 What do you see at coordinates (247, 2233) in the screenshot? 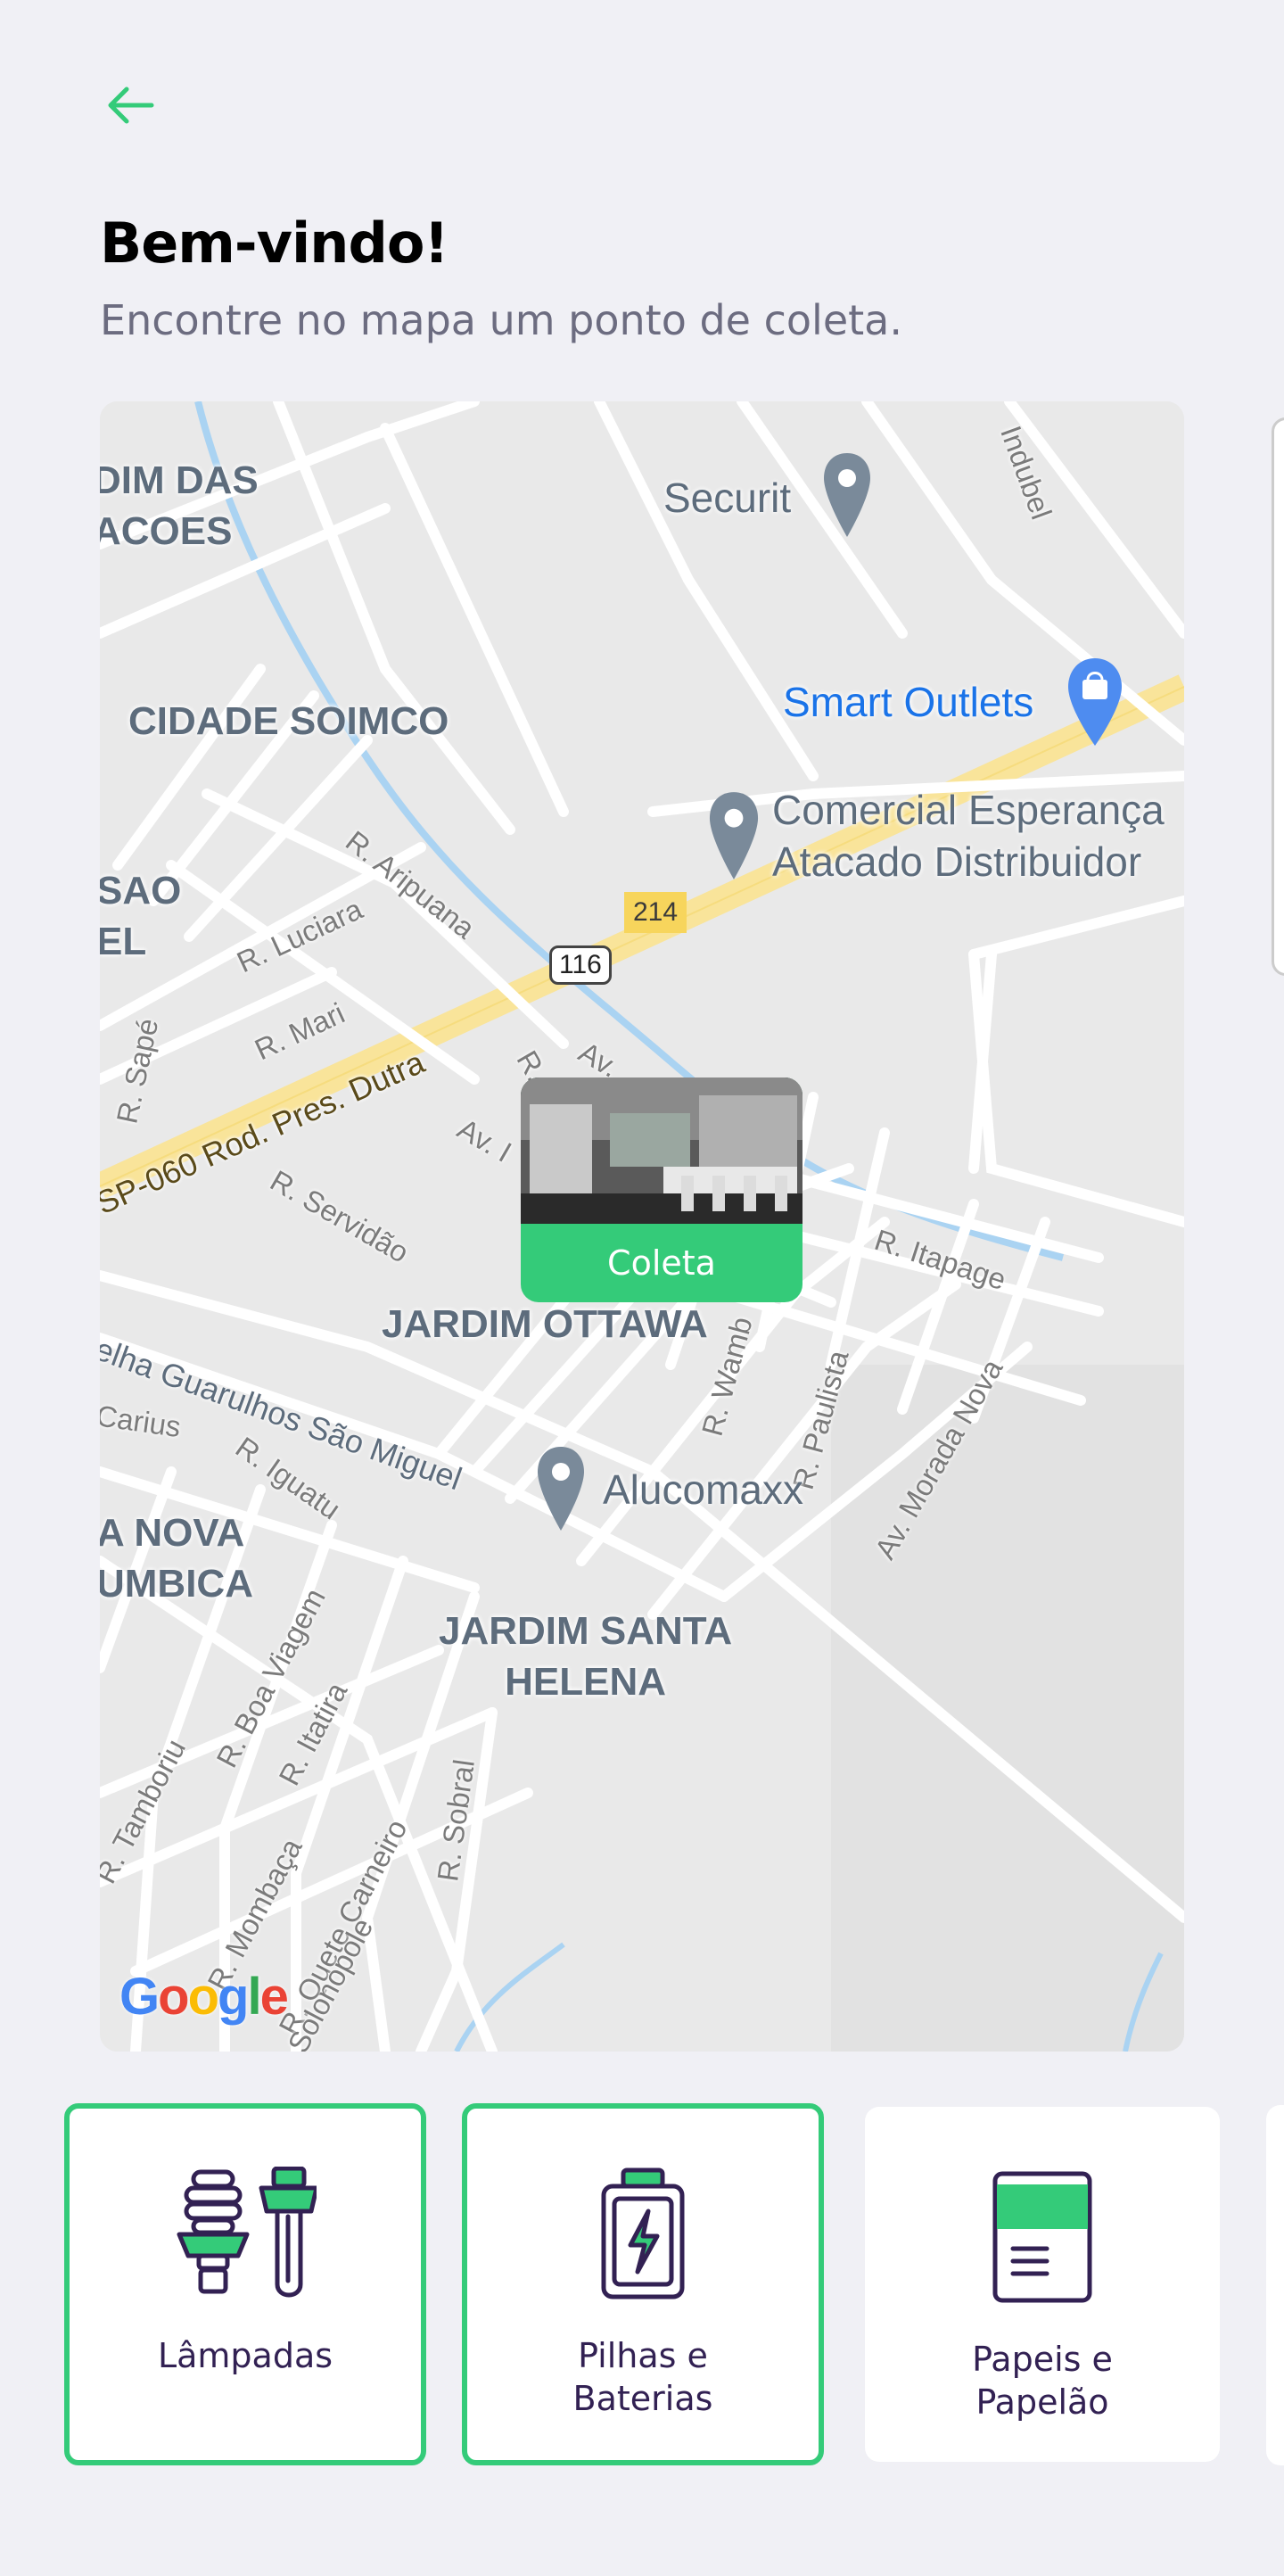
I see `lamp-icon` at bounding box center [247, 2233].